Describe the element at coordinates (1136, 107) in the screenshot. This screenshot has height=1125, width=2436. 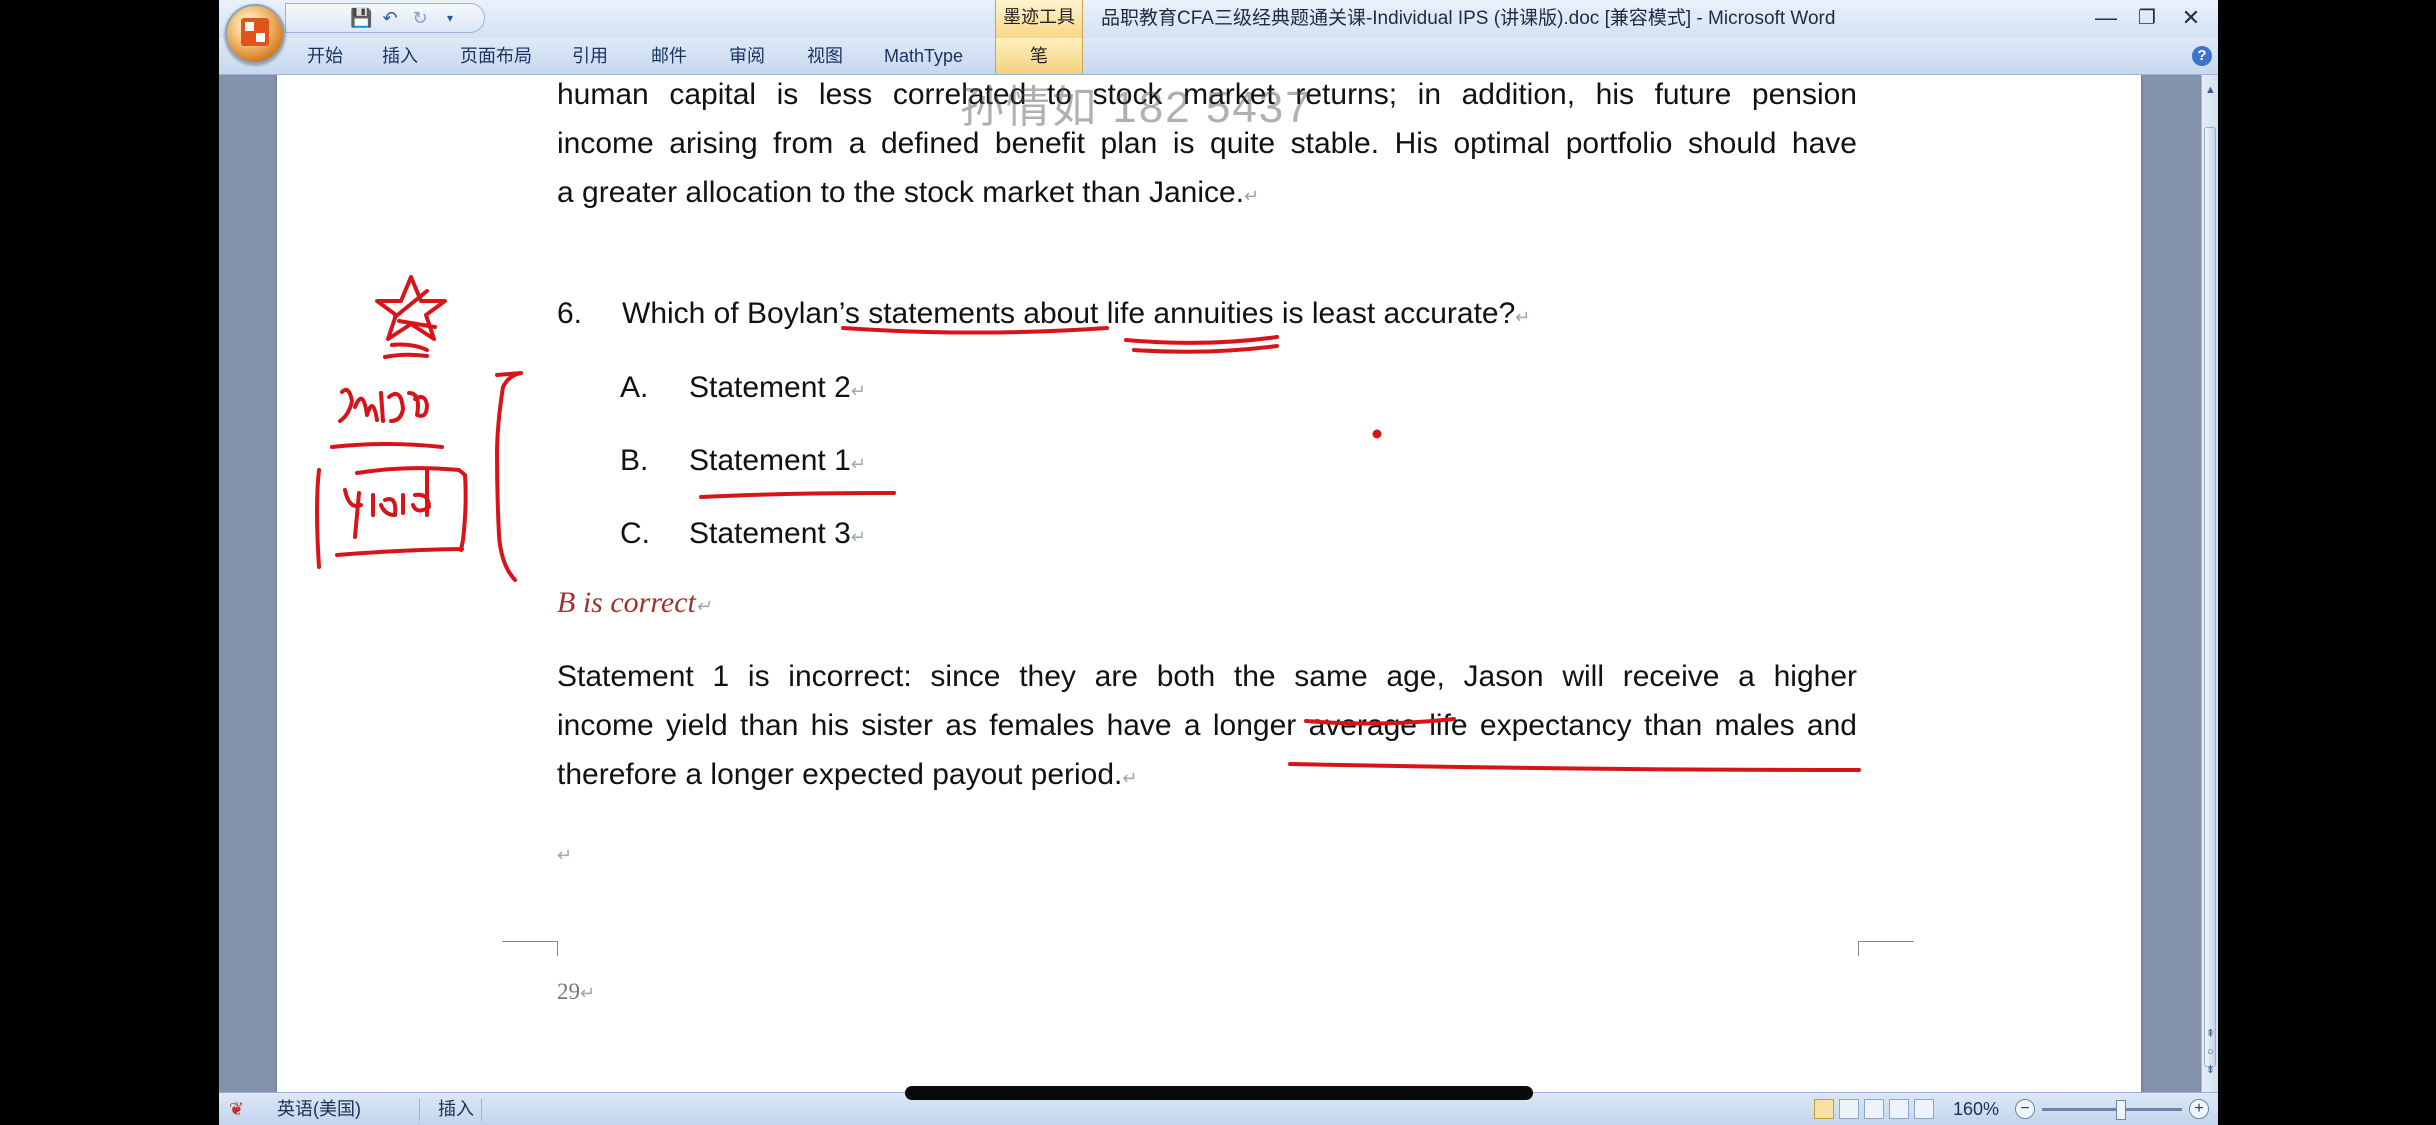
I see `watermark: 孙情如 182 5437` at that location.